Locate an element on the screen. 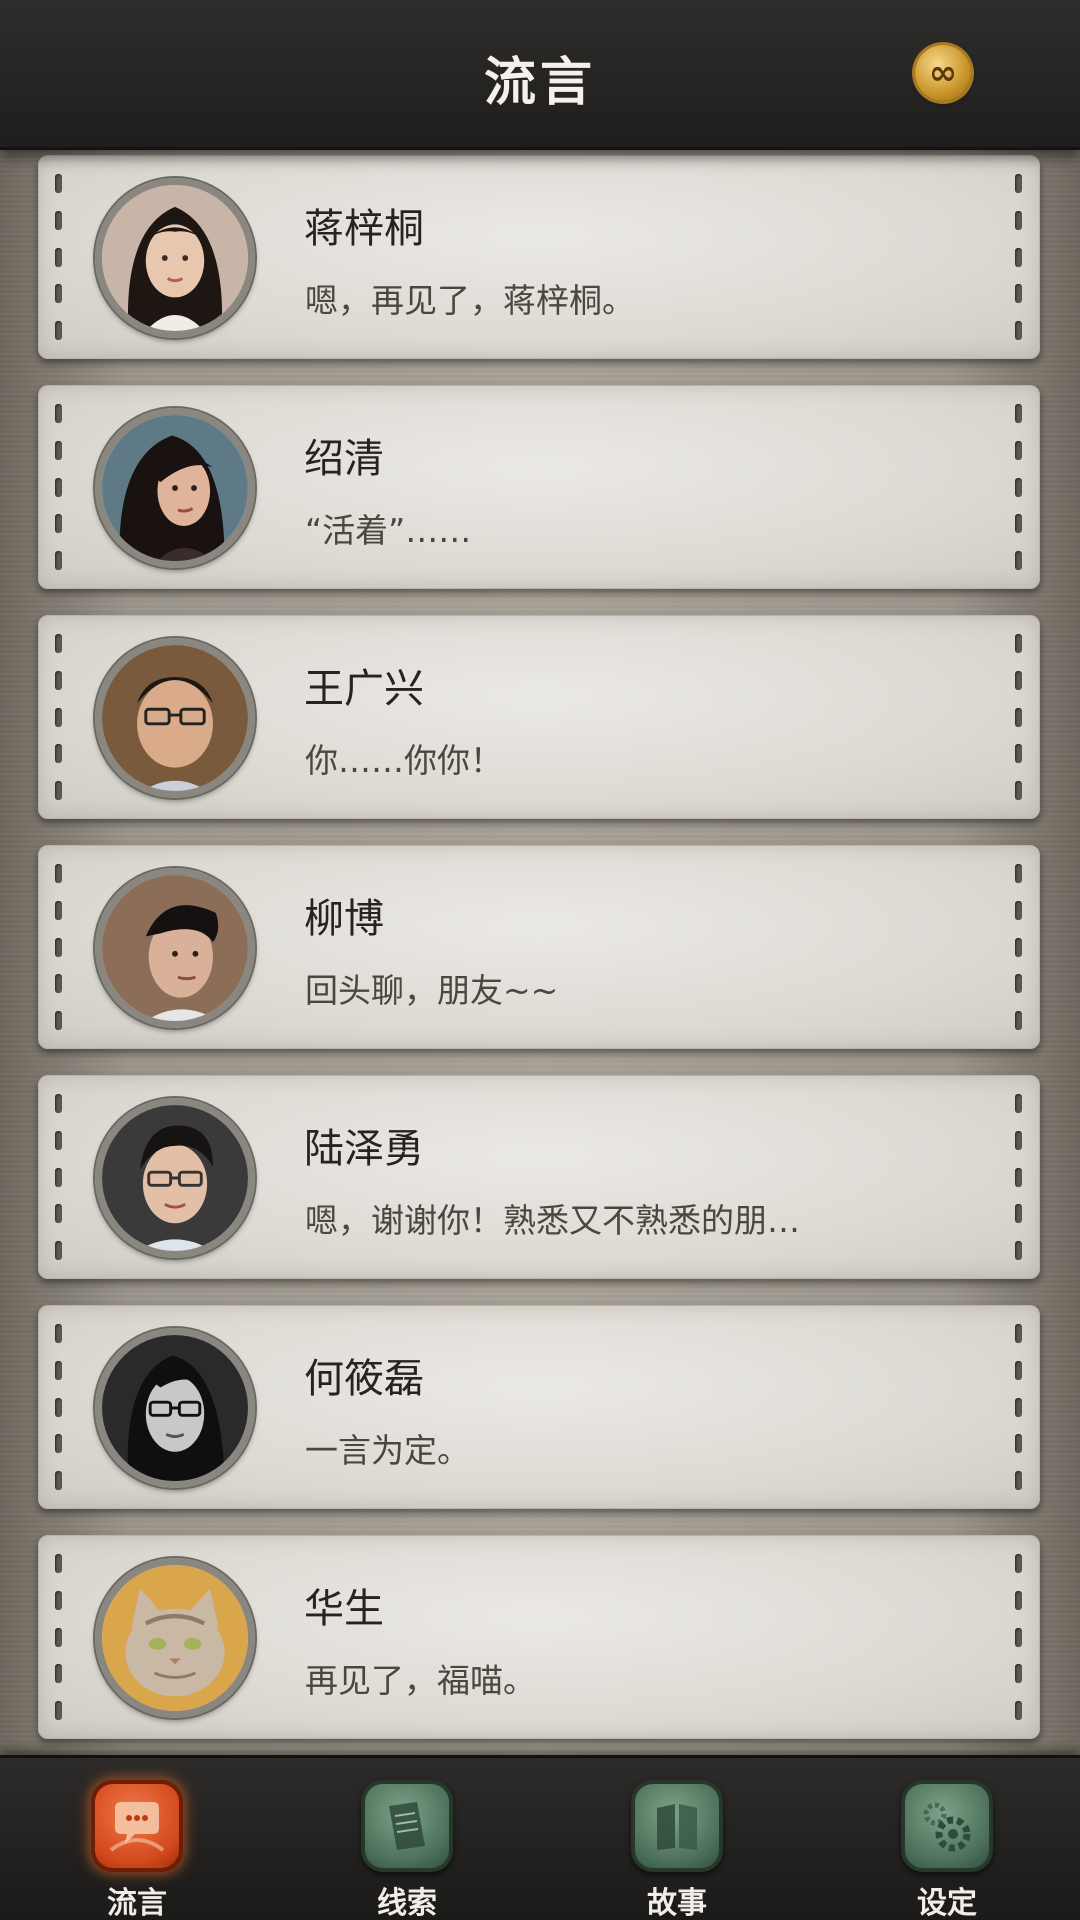 This screenshot has width=1080, height=1920. man-slick-hair-avatar is located at coordinates (175, 948).